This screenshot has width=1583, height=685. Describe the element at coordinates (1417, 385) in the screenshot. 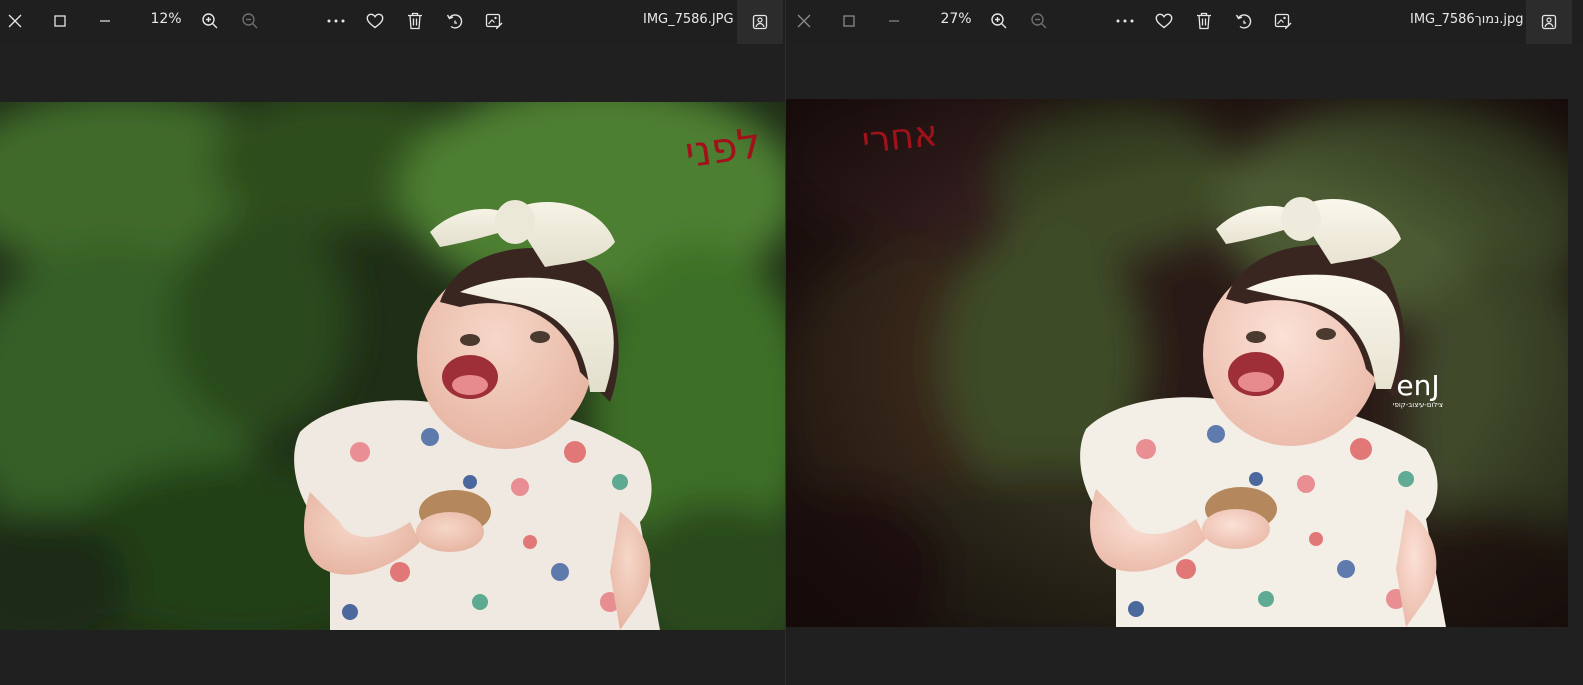

I see `watermark-logo: enJ` at that location.